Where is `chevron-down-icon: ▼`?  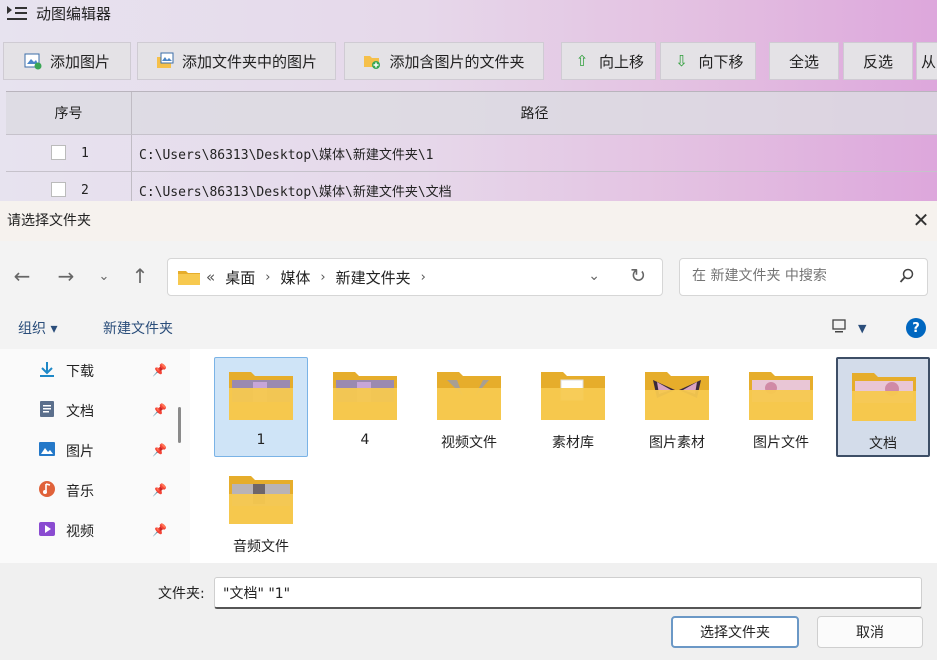
chevron-down-icon: ▼ is located at coordinates (862, 328).